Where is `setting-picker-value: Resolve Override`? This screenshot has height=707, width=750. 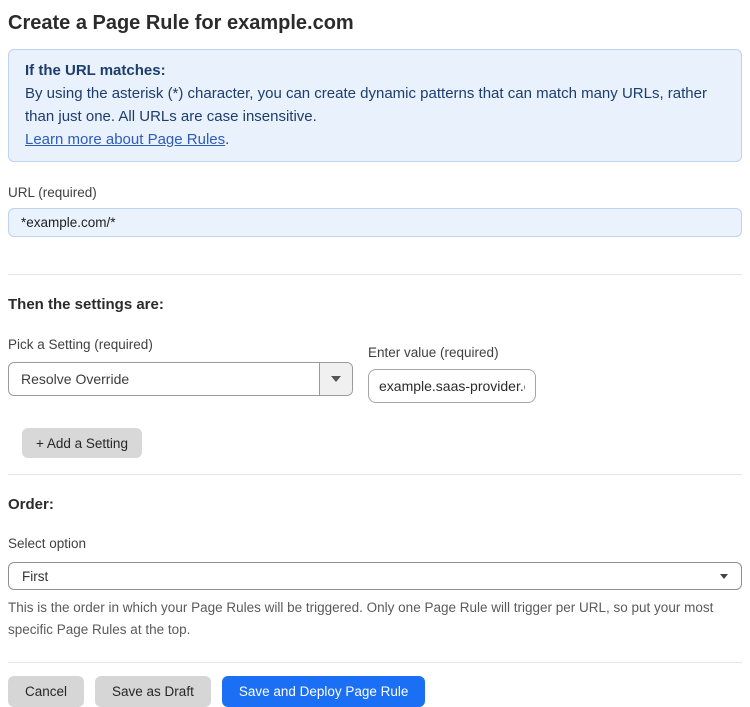
setting-picker-value: Resolve Override is located at coordinates (75, 379).